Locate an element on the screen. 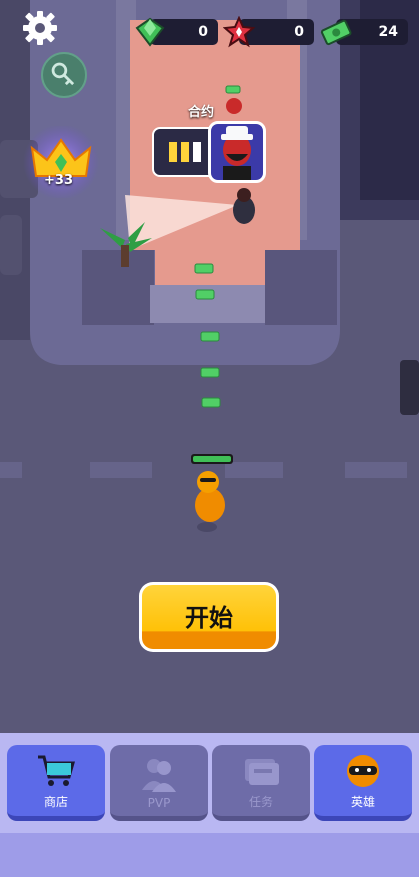 This screenshot has width=419, height=877. nav-pvp-button: PVP is located at coordinates (159, 783).